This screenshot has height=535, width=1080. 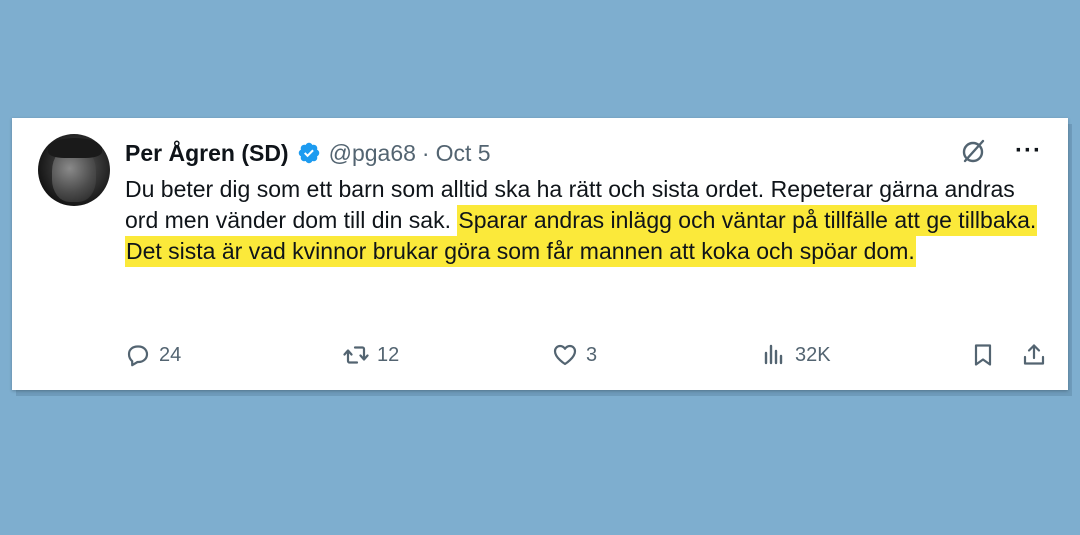 I want to click on bookmark-button, so click(x=983, y=355).